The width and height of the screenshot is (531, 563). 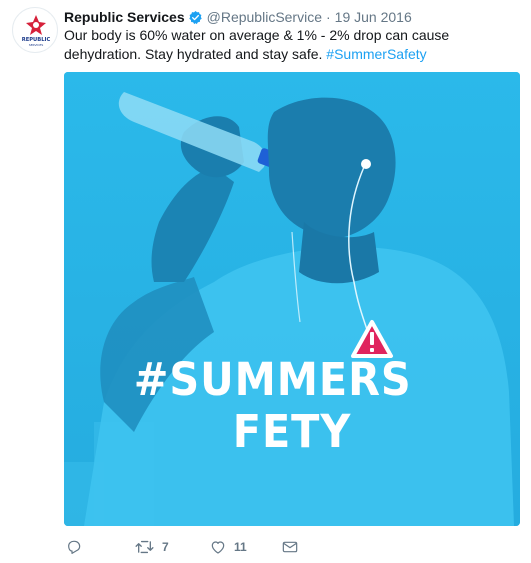 What do you see at coordinates (228, 547) in the screenshot?
I see `like-button: 11` at bounding box center [228, 547].